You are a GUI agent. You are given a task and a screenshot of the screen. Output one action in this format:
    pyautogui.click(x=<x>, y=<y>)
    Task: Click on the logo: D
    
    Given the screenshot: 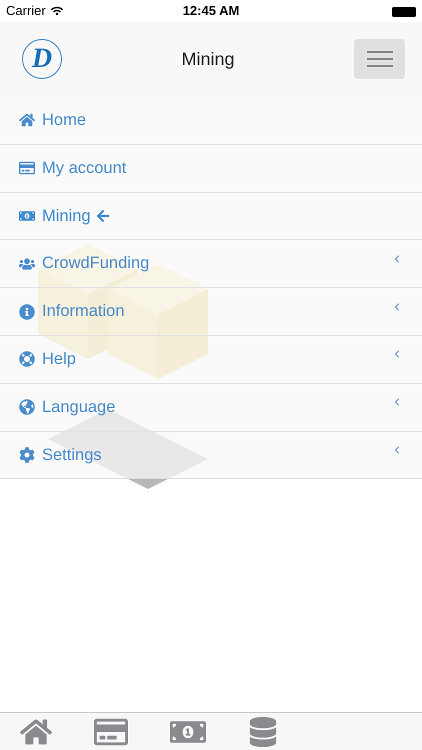 What is the action you would take?
    pyautogui.click(x=42, y=59)
    